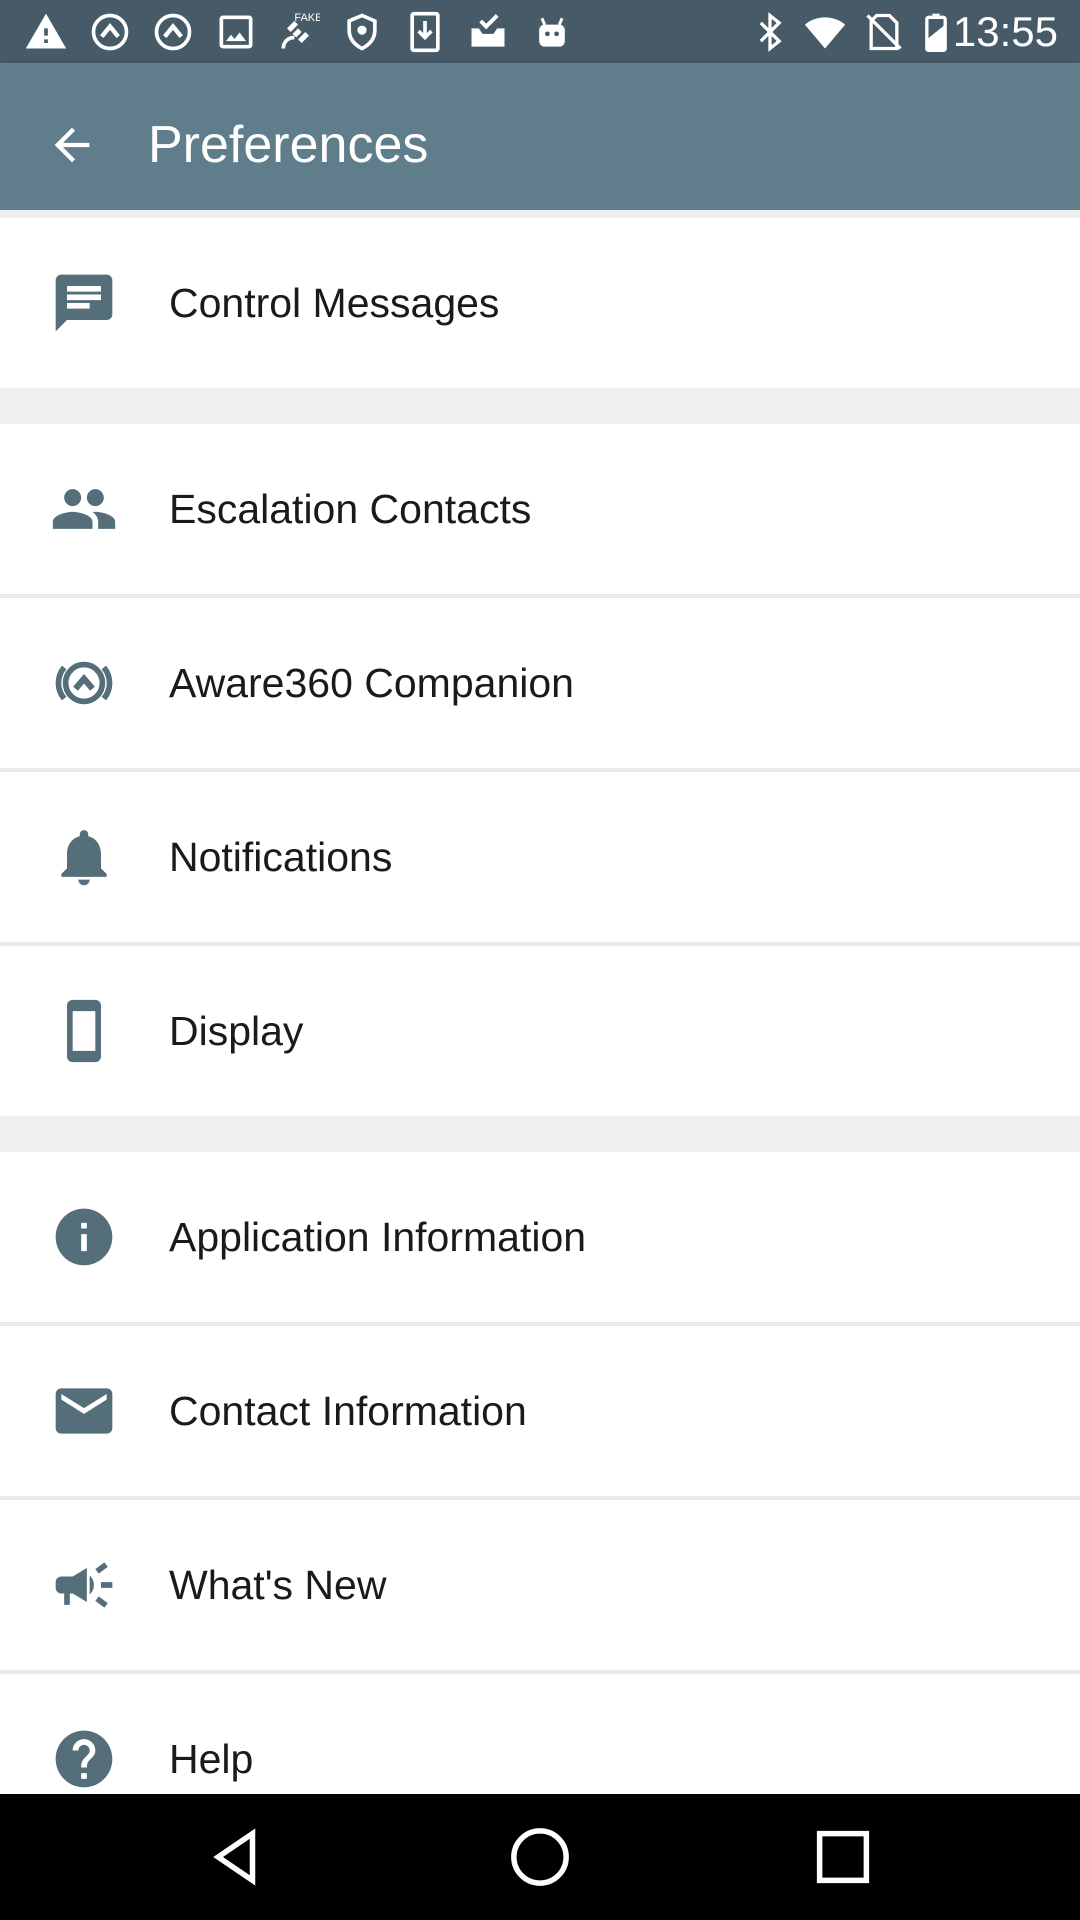  I want to click on circle-home-icon, so click(540, 1857).